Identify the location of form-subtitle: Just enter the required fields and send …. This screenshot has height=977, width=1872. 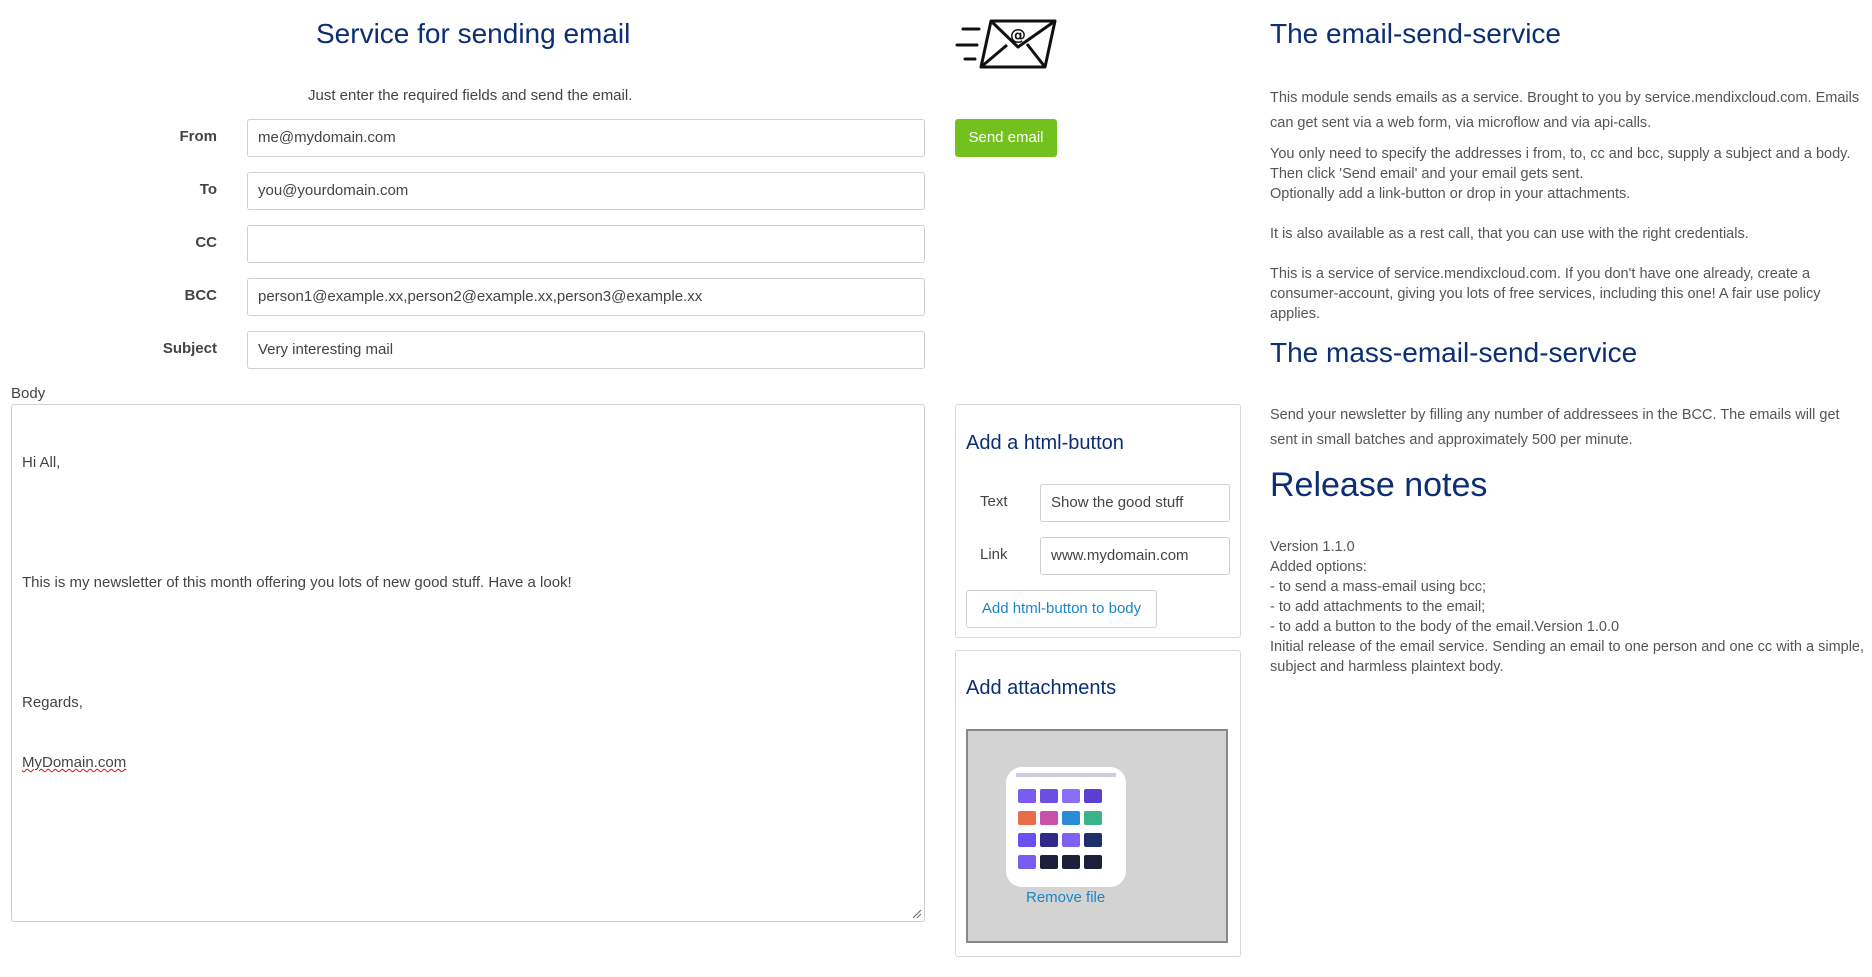
(470, 95).